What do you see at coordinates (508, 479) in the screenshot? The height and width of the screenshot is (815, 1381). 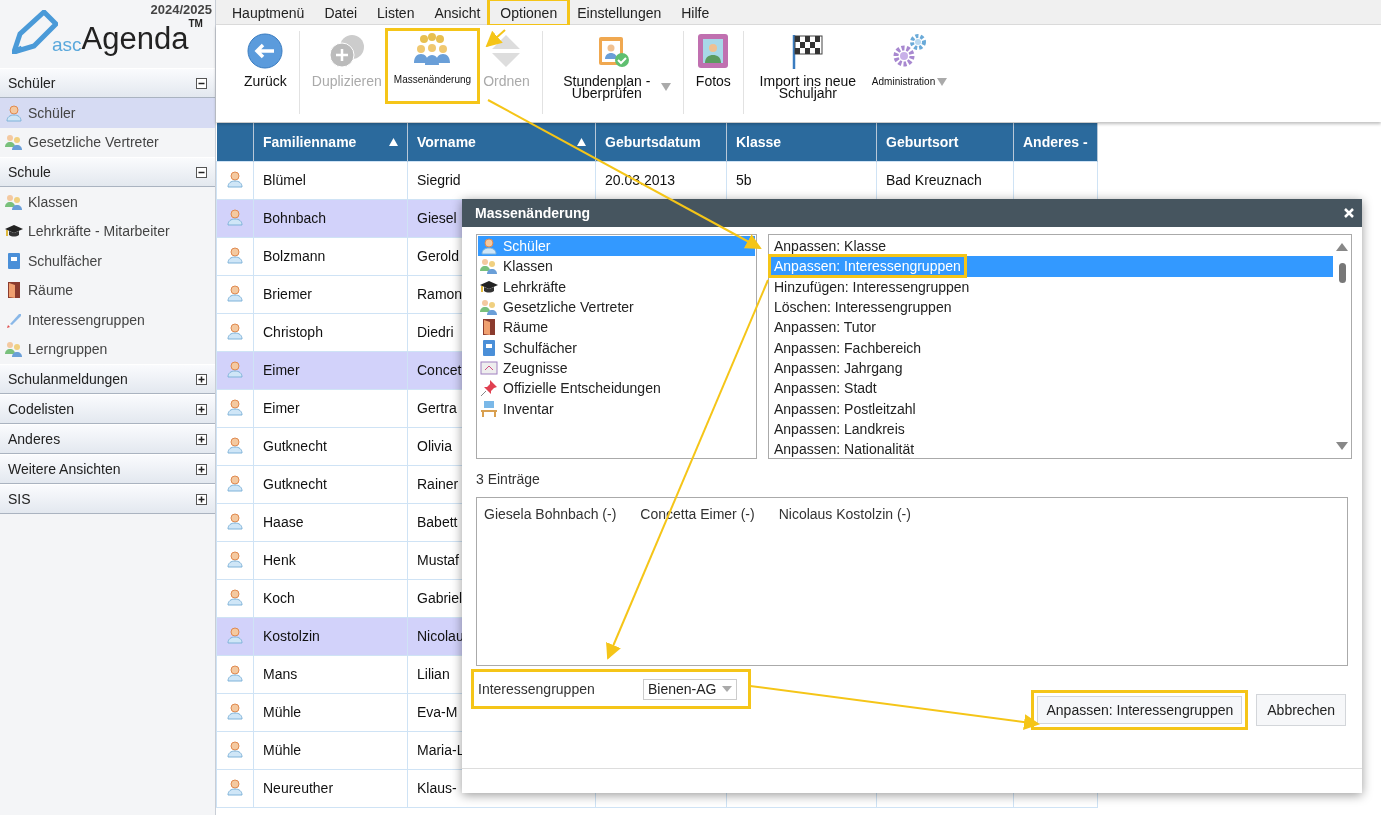 I see `entry-count: 3 Einträge` at bounding box center [508, 479].